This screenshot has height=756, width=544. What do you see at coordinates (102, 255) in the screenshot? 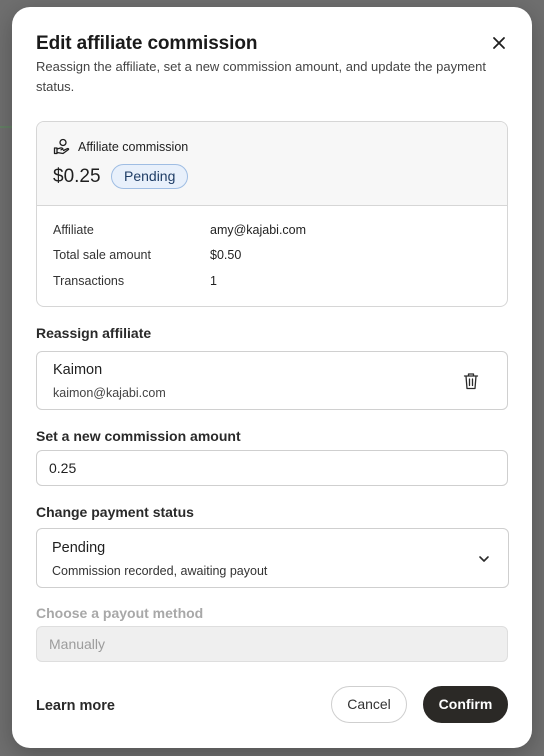
I see `row-label: Total sale amount` at bounding box center [102, 255].